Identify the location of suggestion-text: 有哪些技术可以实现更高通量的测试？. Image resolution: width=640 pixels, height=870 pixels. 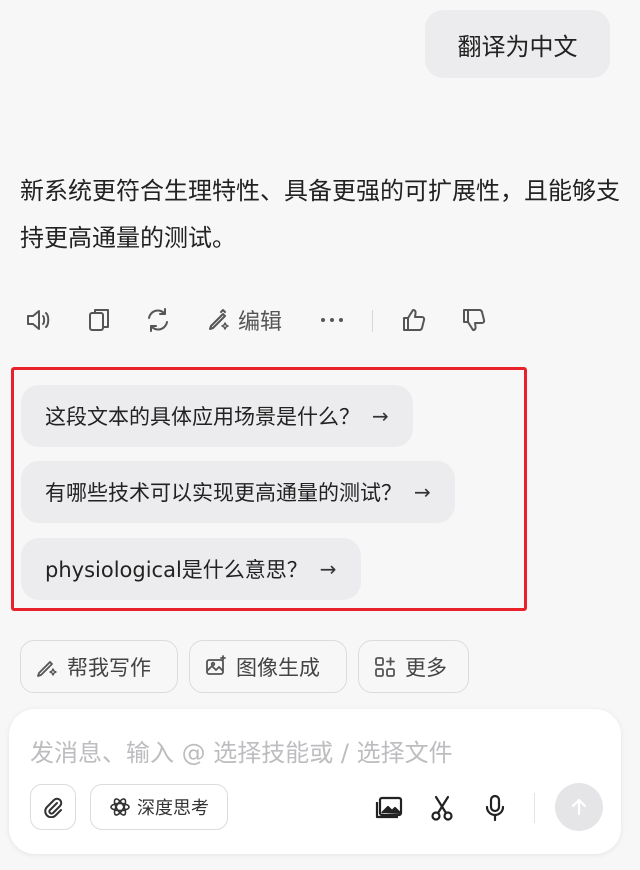
(223, 493).